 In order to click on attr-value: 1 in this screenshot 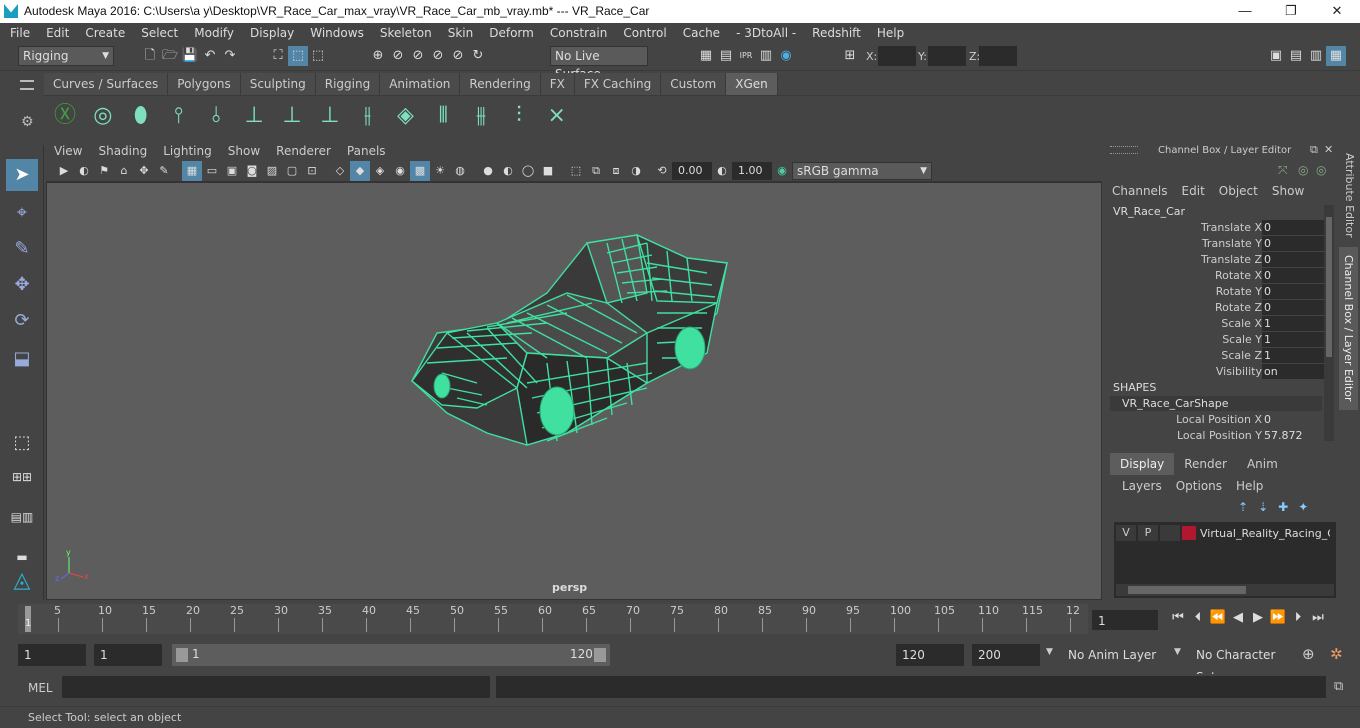, I will do `click(1295, 339)`.